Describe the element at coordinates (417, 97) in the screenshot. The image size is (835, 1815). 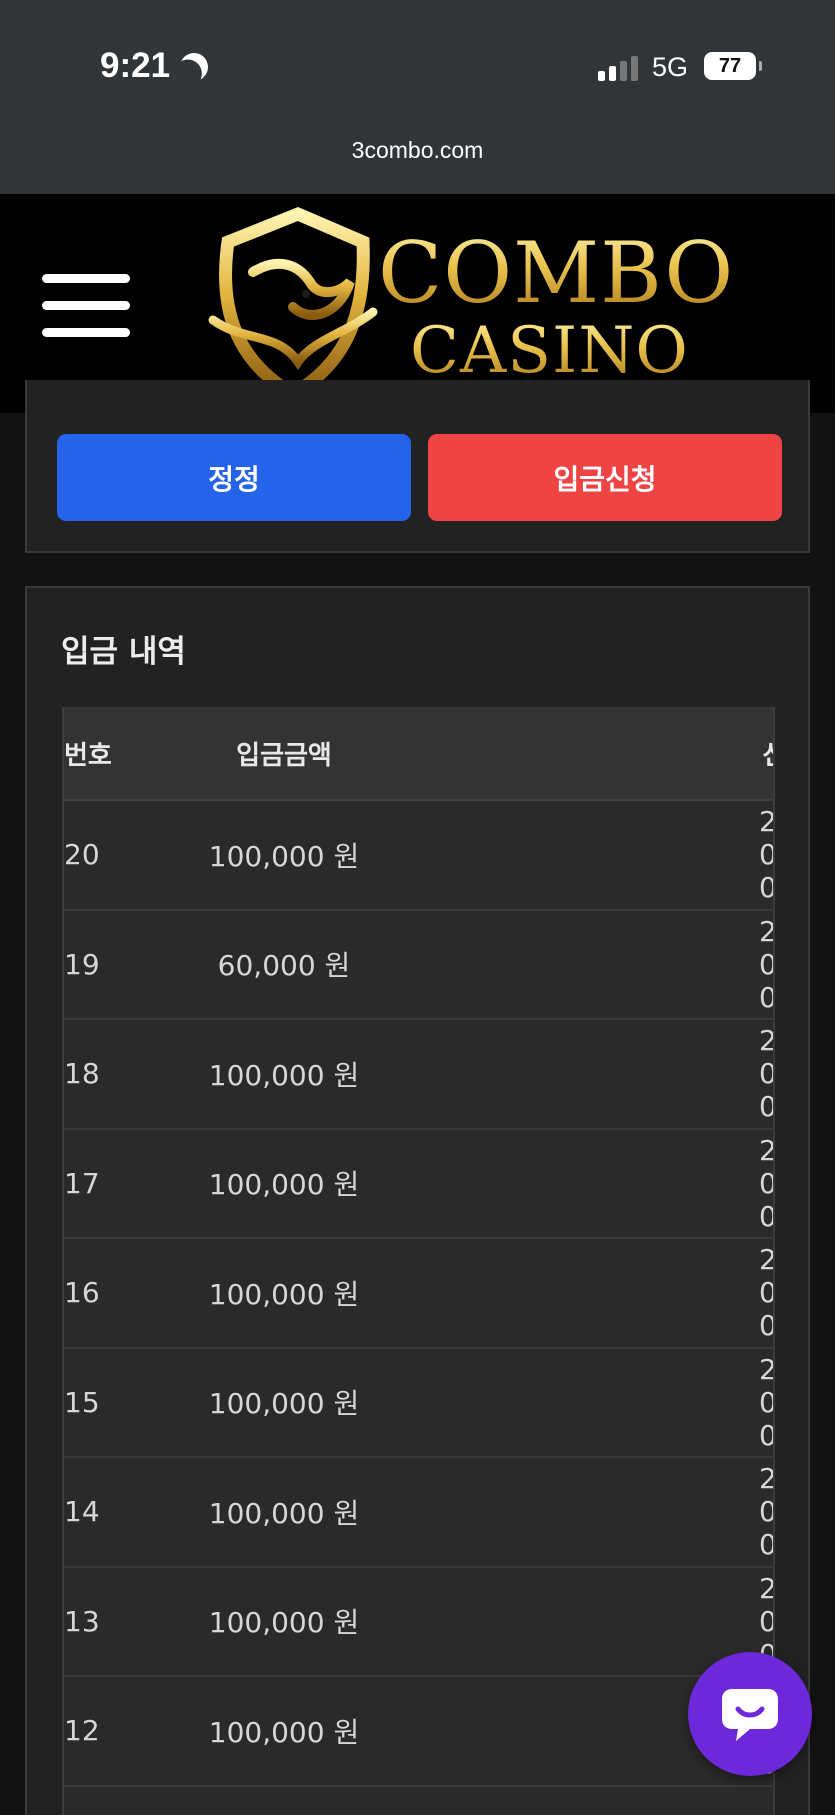
I see `status-bar: 9:21 5G 77 3combo.com` at that location.